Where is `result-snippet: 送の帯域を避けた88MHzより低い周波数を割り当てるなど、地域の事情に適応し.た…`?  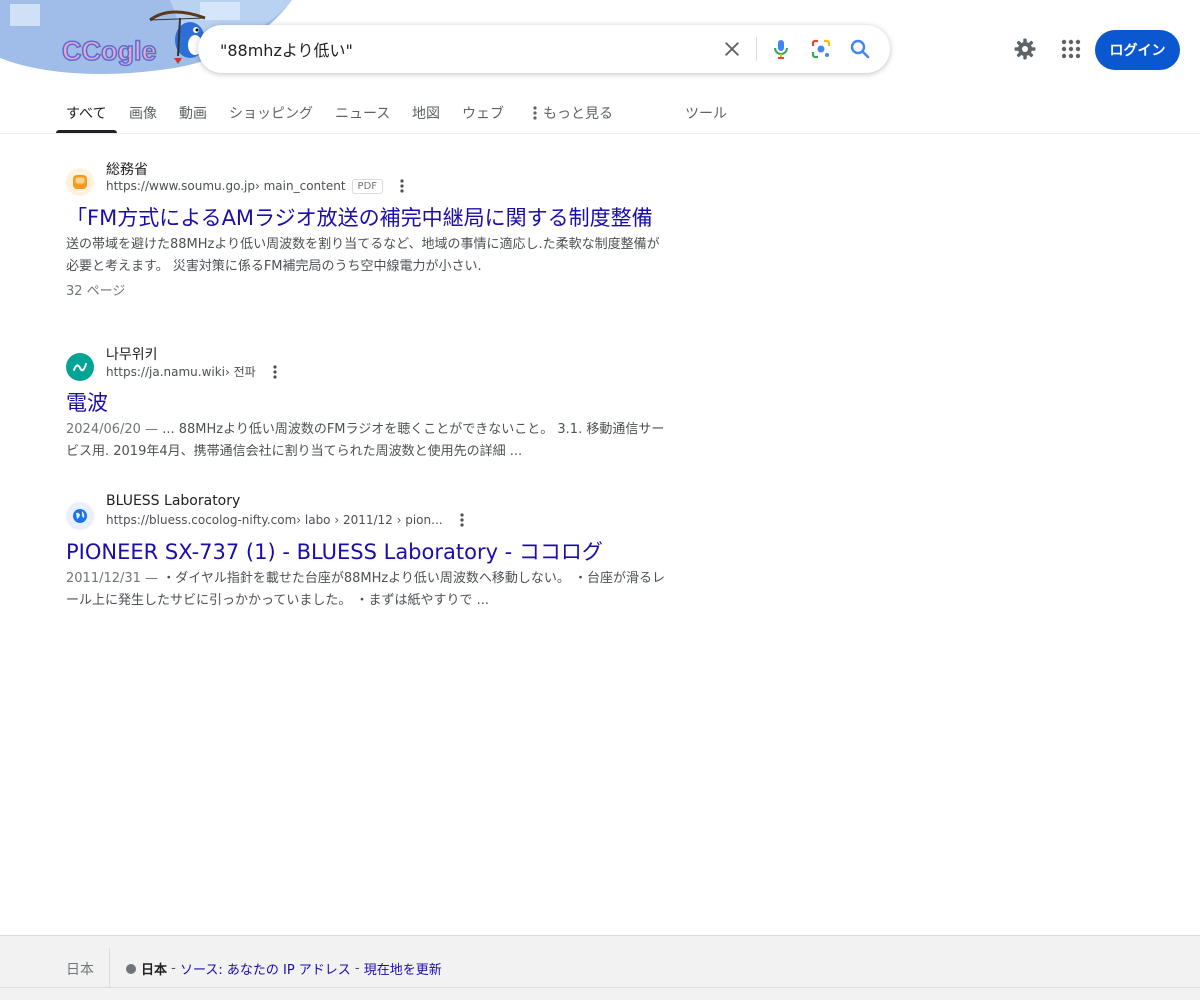
result-snippet: 送の帯域を避けた88MHzより低い周波数を割り当てるなど、地域の事情に適応し.た… is located at coordinates (367, 256).